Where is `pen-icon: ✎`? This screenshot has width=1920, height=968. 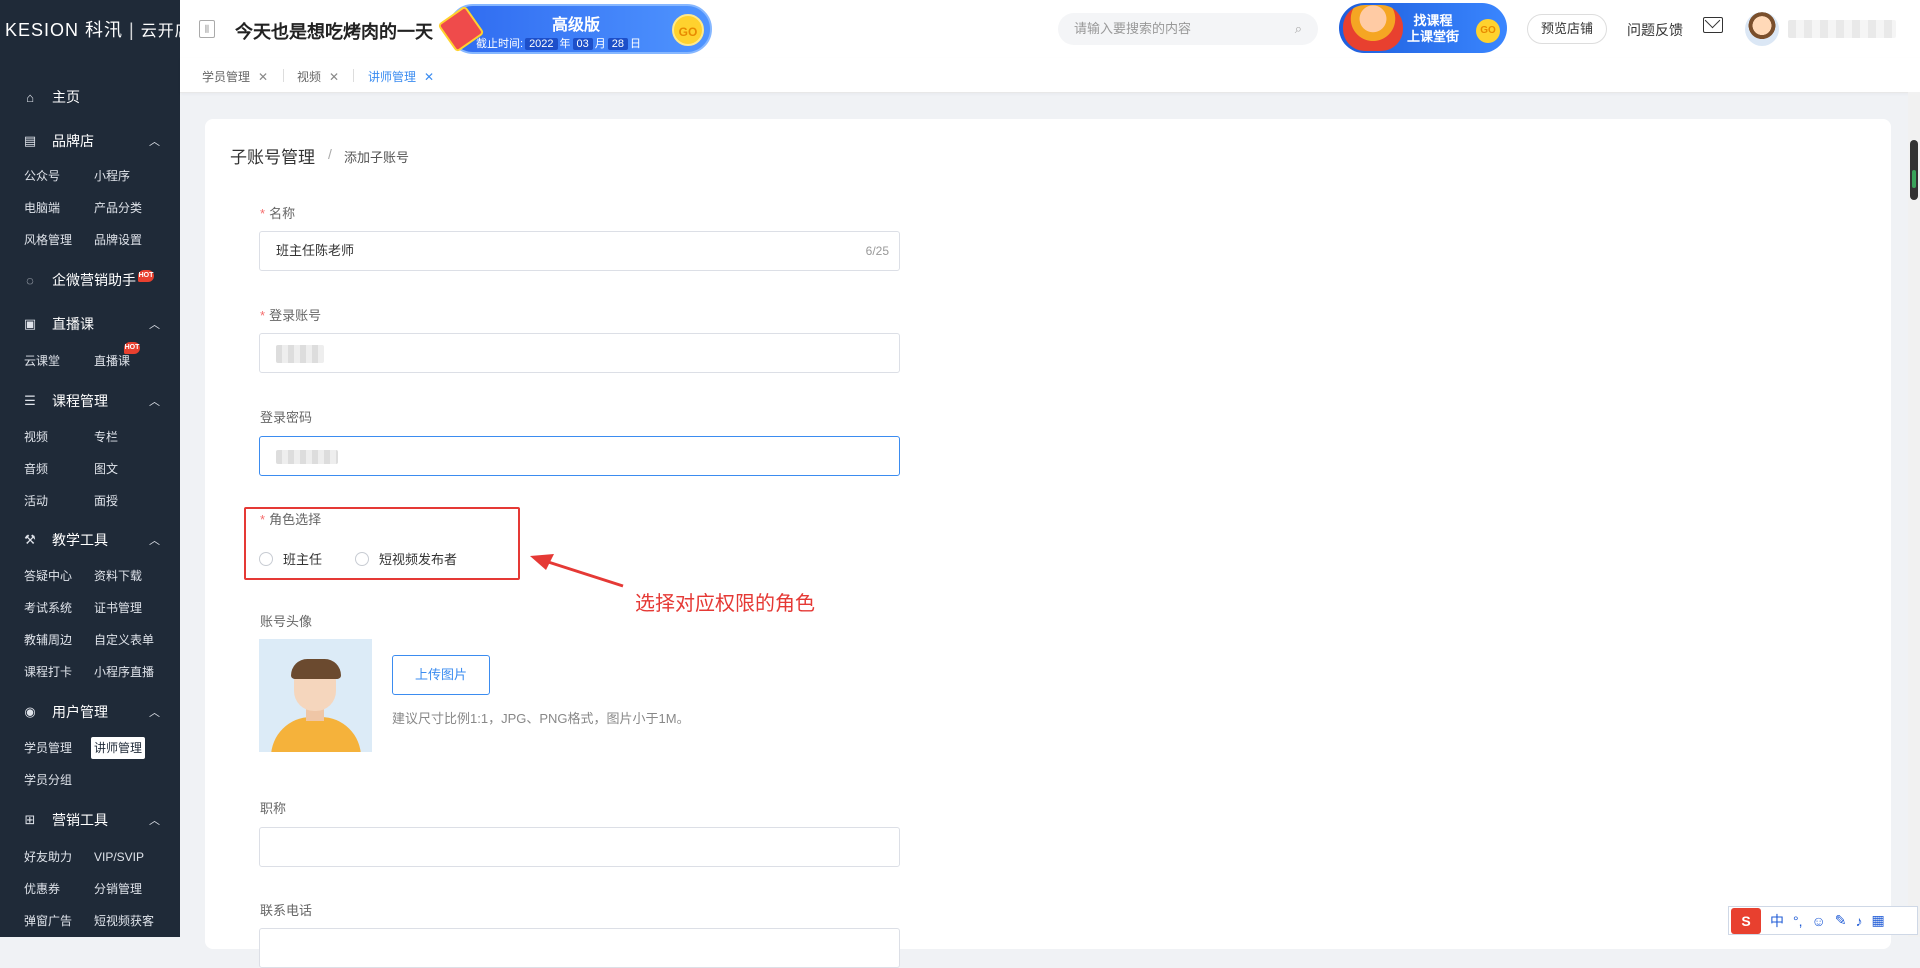
pen-icon: ✎ is located at coordinates (1841, 920).